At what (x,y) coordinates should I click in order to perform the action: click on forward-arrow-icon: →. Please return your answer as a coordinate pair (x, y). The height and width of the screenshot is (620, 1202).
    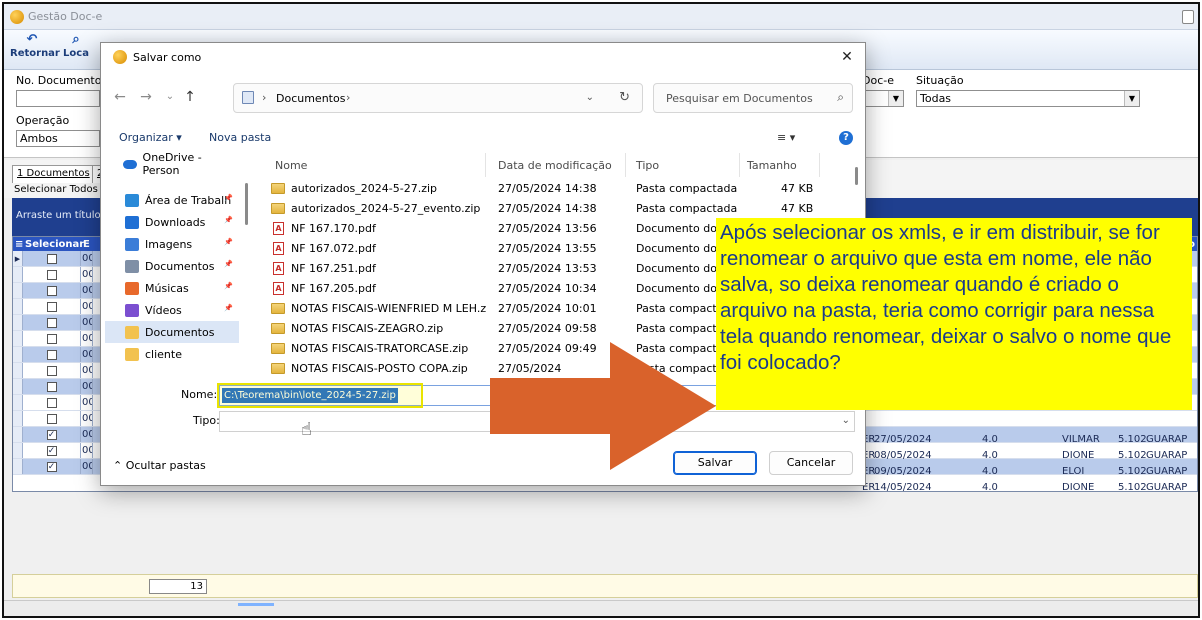
    Looking at the image, I should click on (146, 97).